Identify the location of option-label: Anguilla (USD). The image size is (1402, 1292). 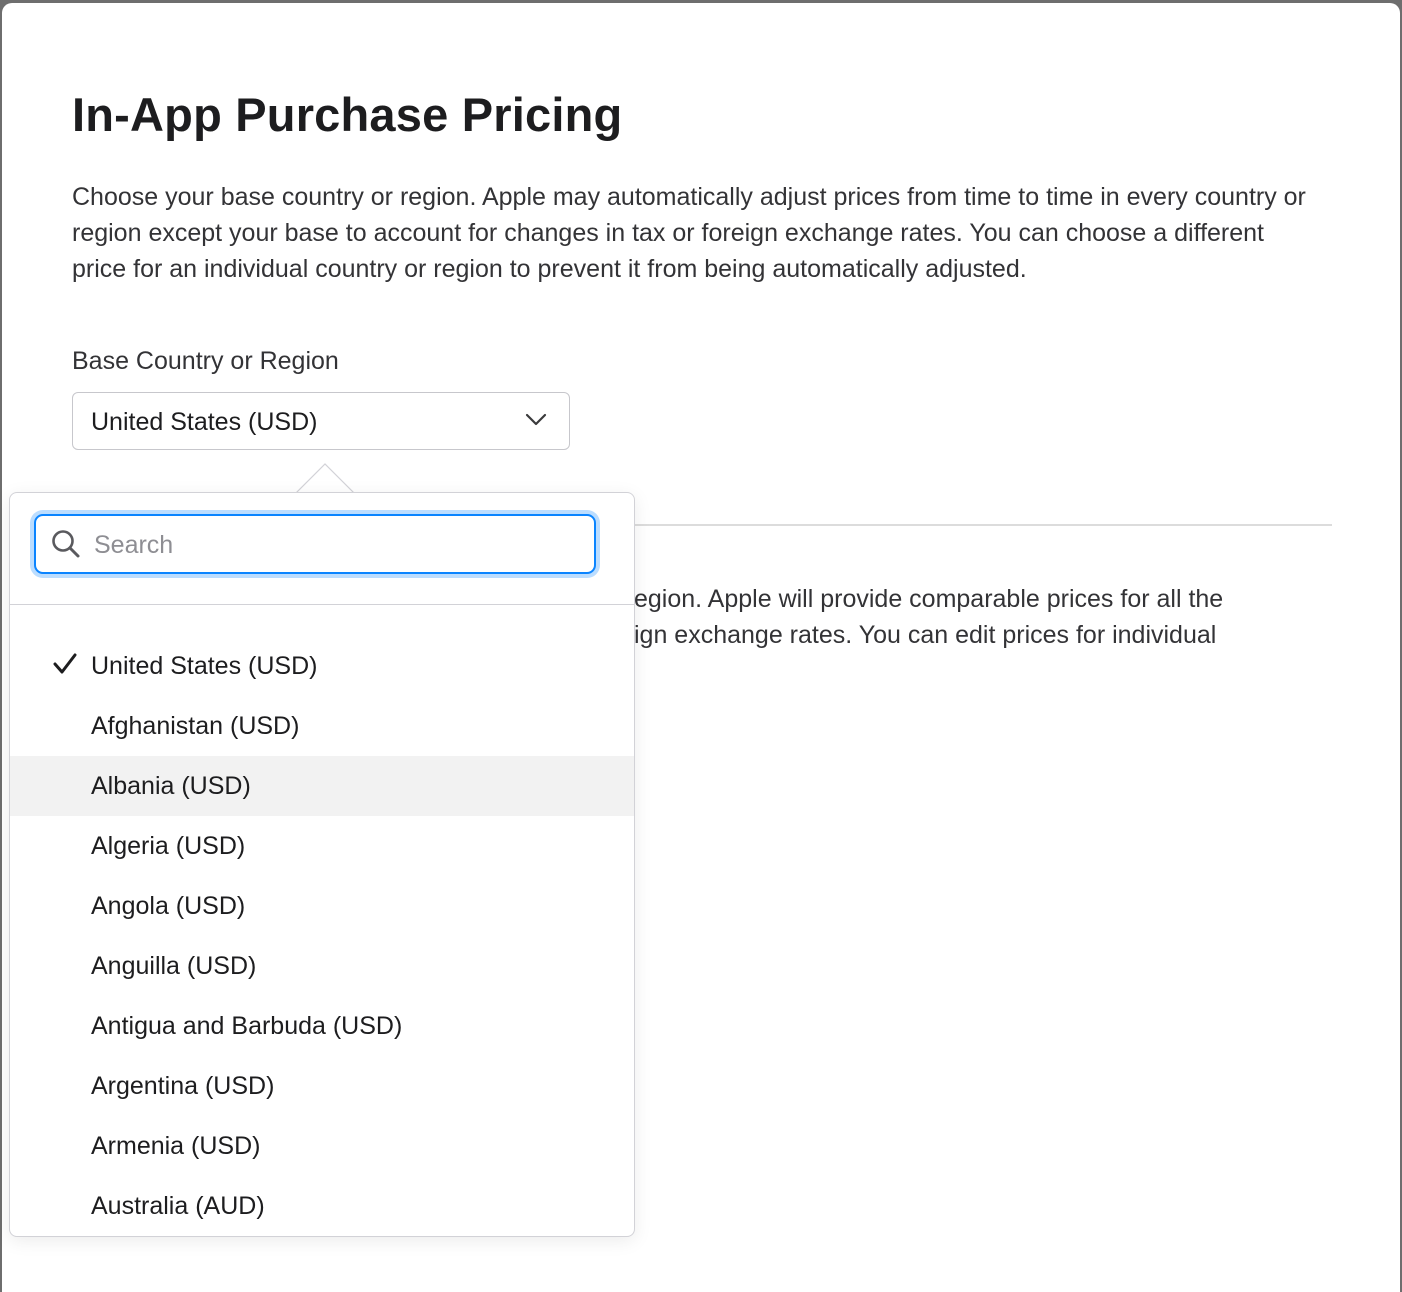
(174, 966).